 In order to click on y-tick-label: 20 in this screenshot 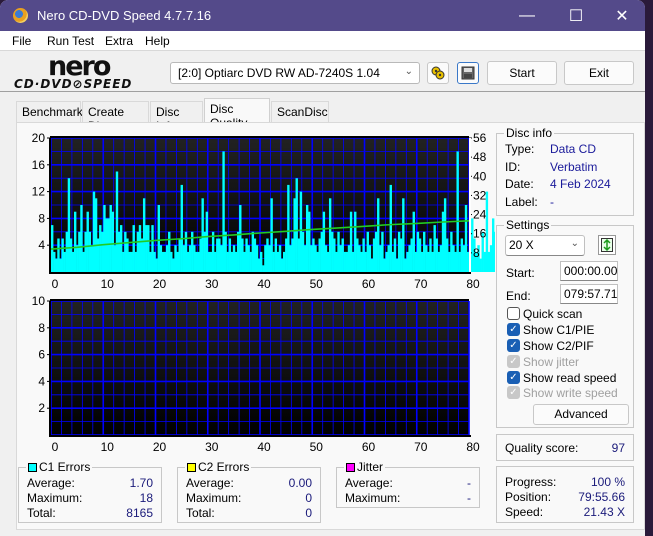, I will do `click(39, 138)`.